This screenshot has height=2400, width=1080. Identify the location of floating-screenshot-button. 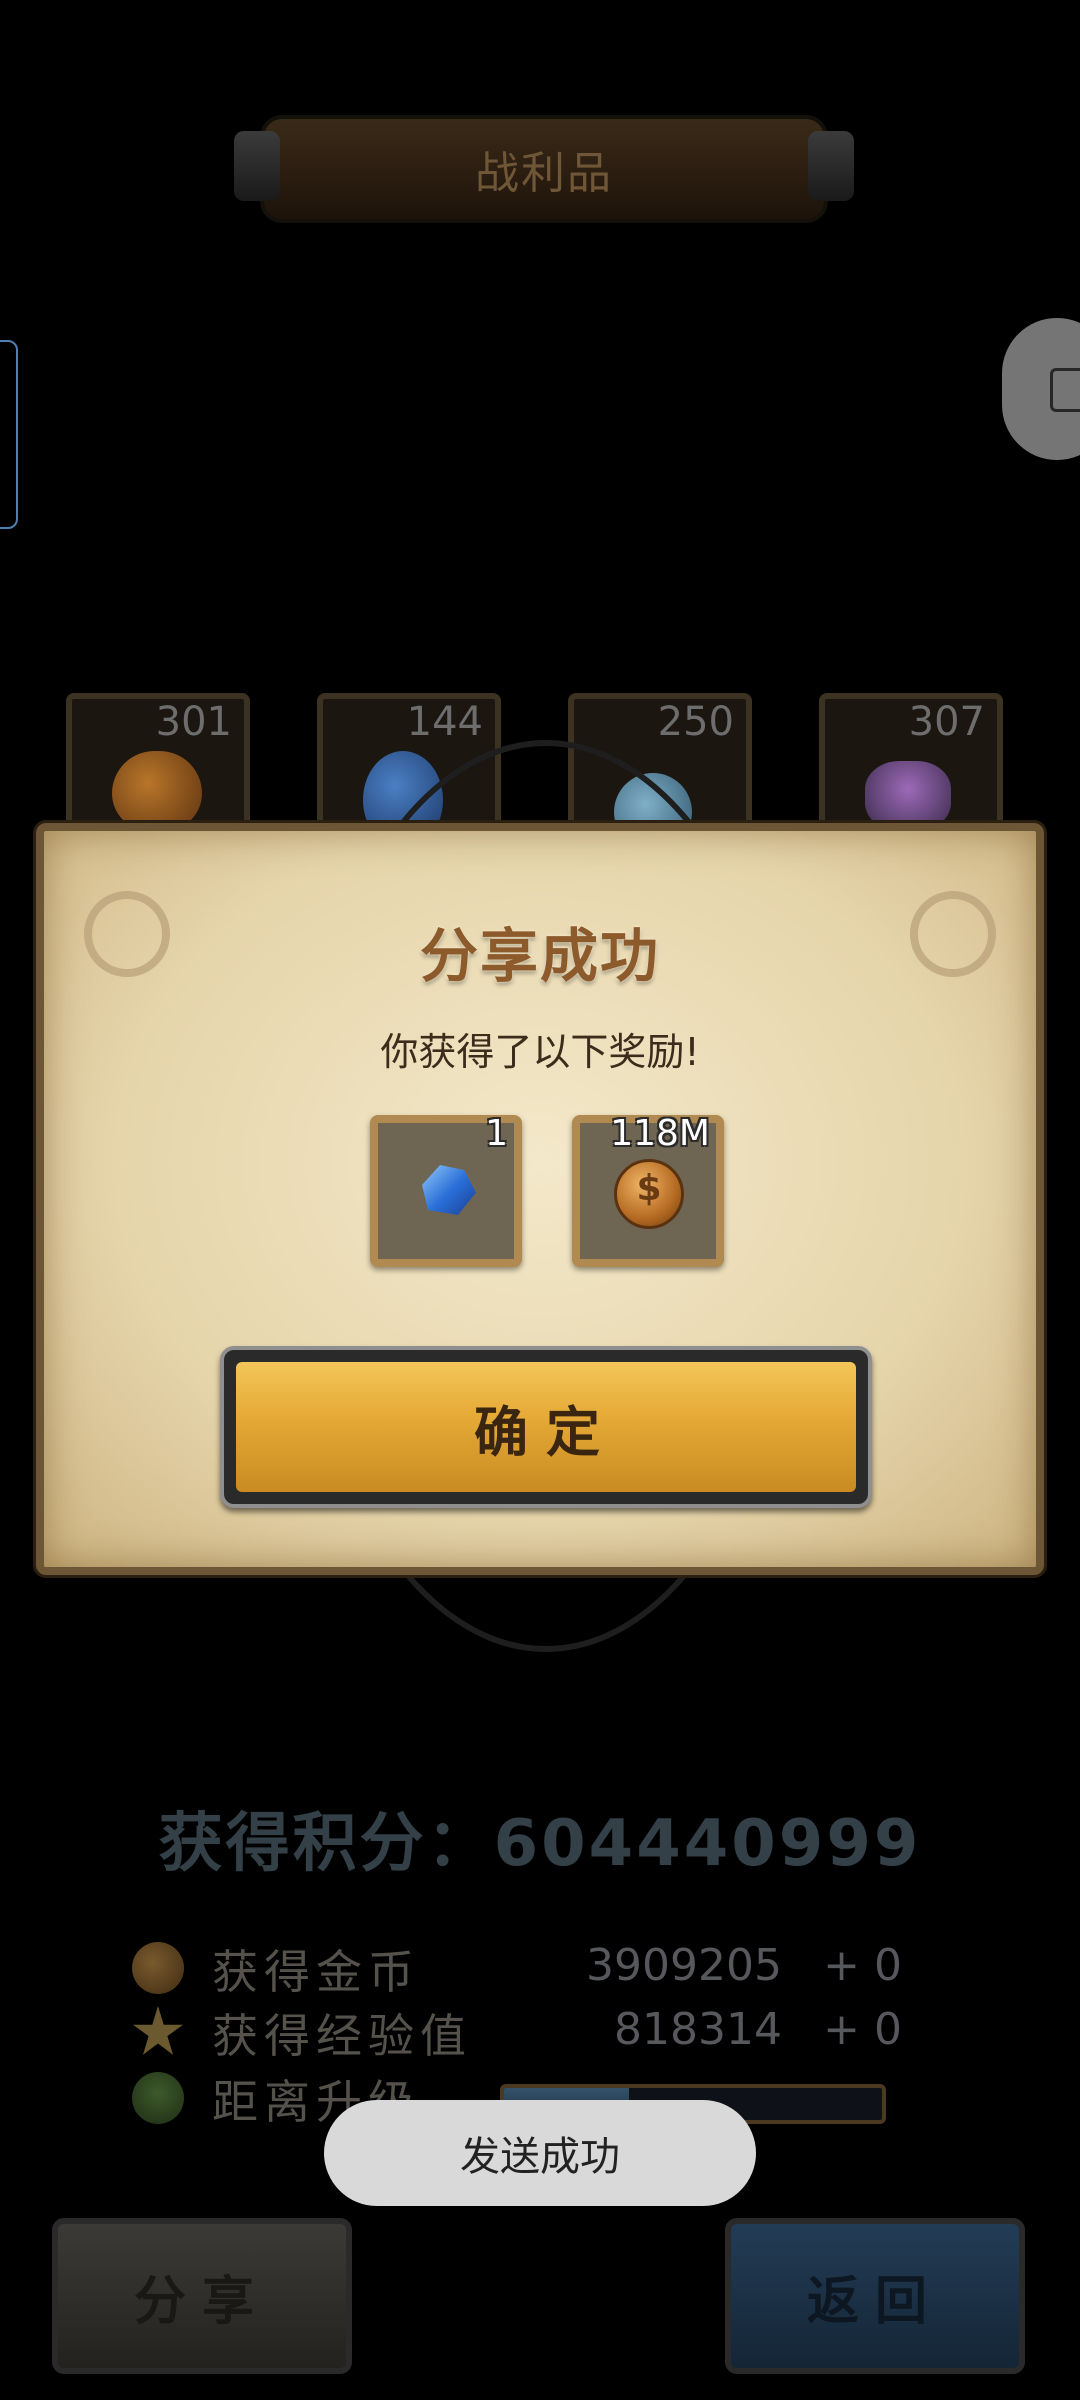
(1041, 389).